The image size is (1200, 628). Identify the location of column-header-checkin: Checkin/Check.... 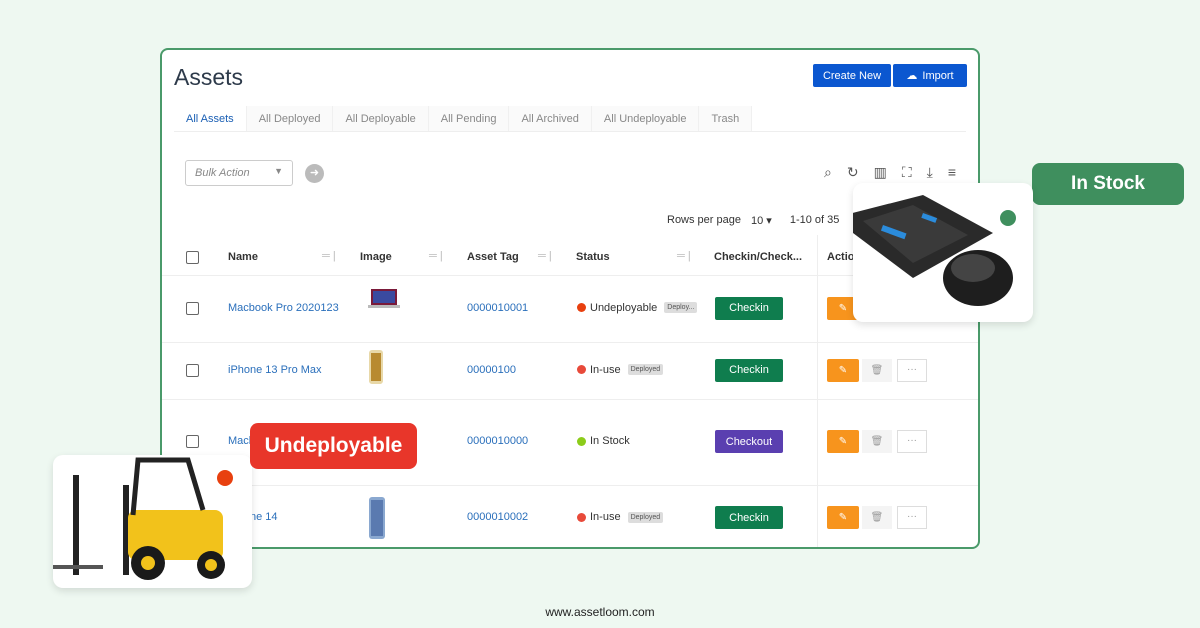
(758, 257).